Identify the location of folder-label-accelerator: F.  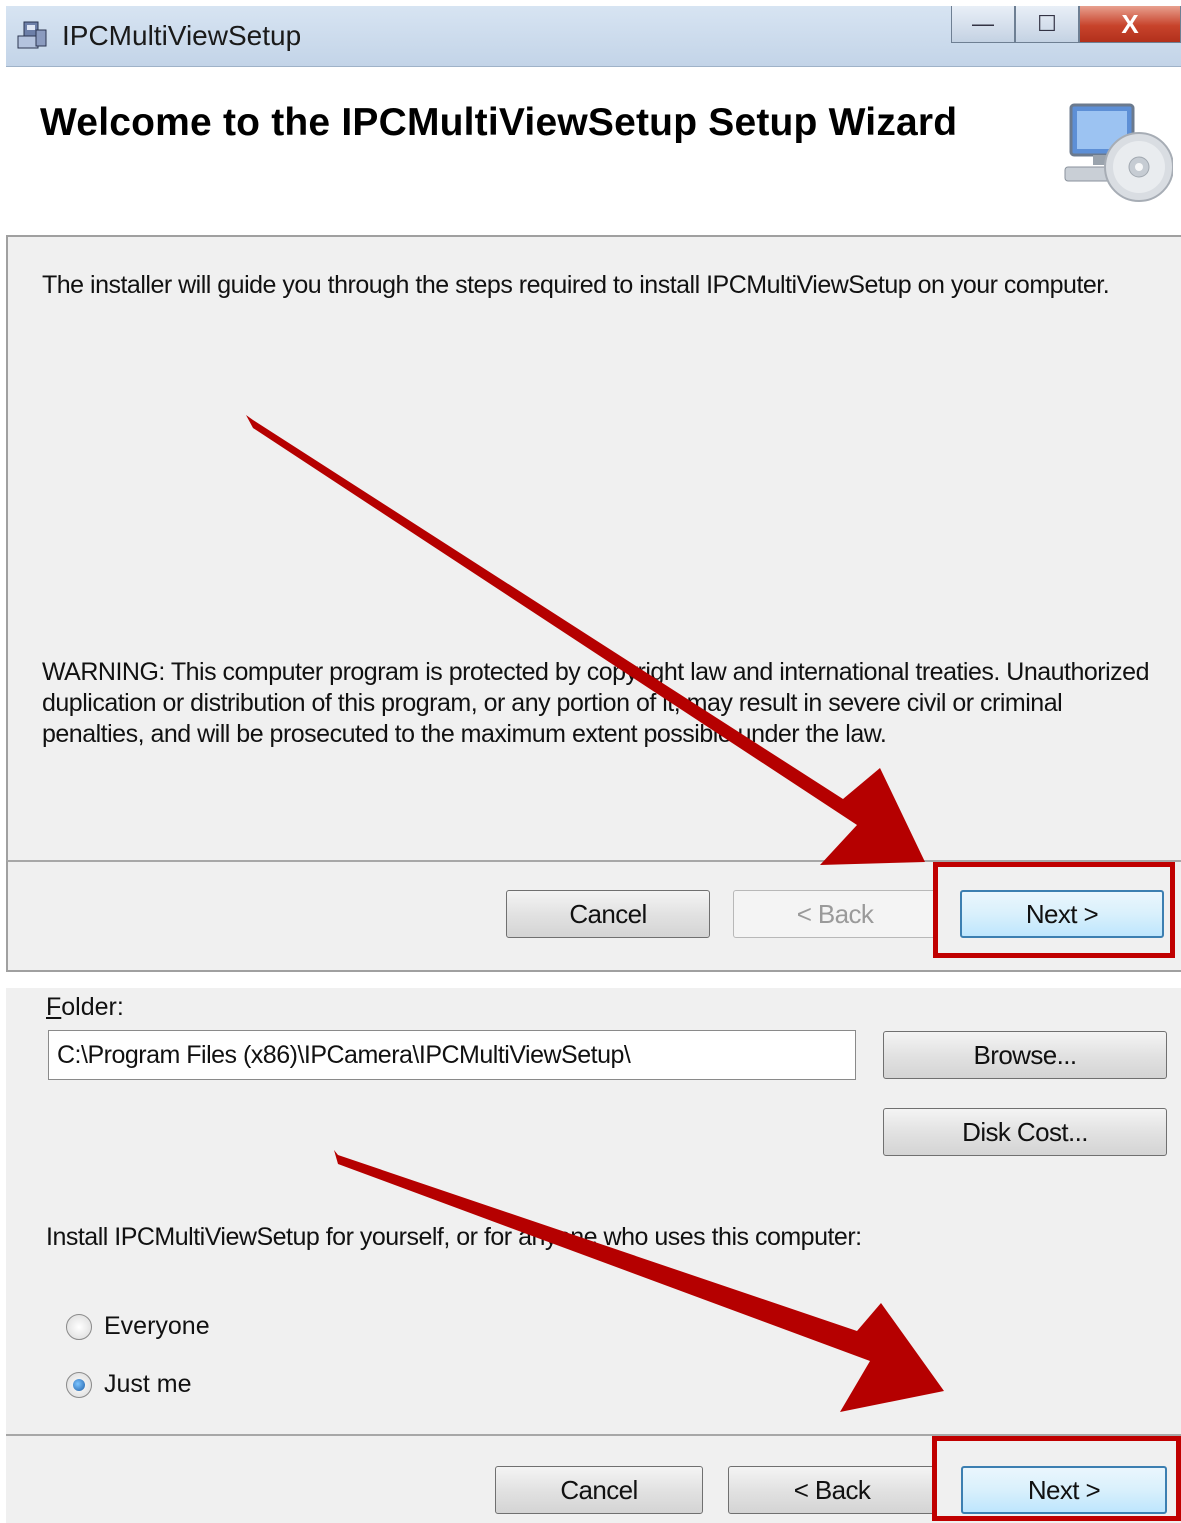
(54, 1007).